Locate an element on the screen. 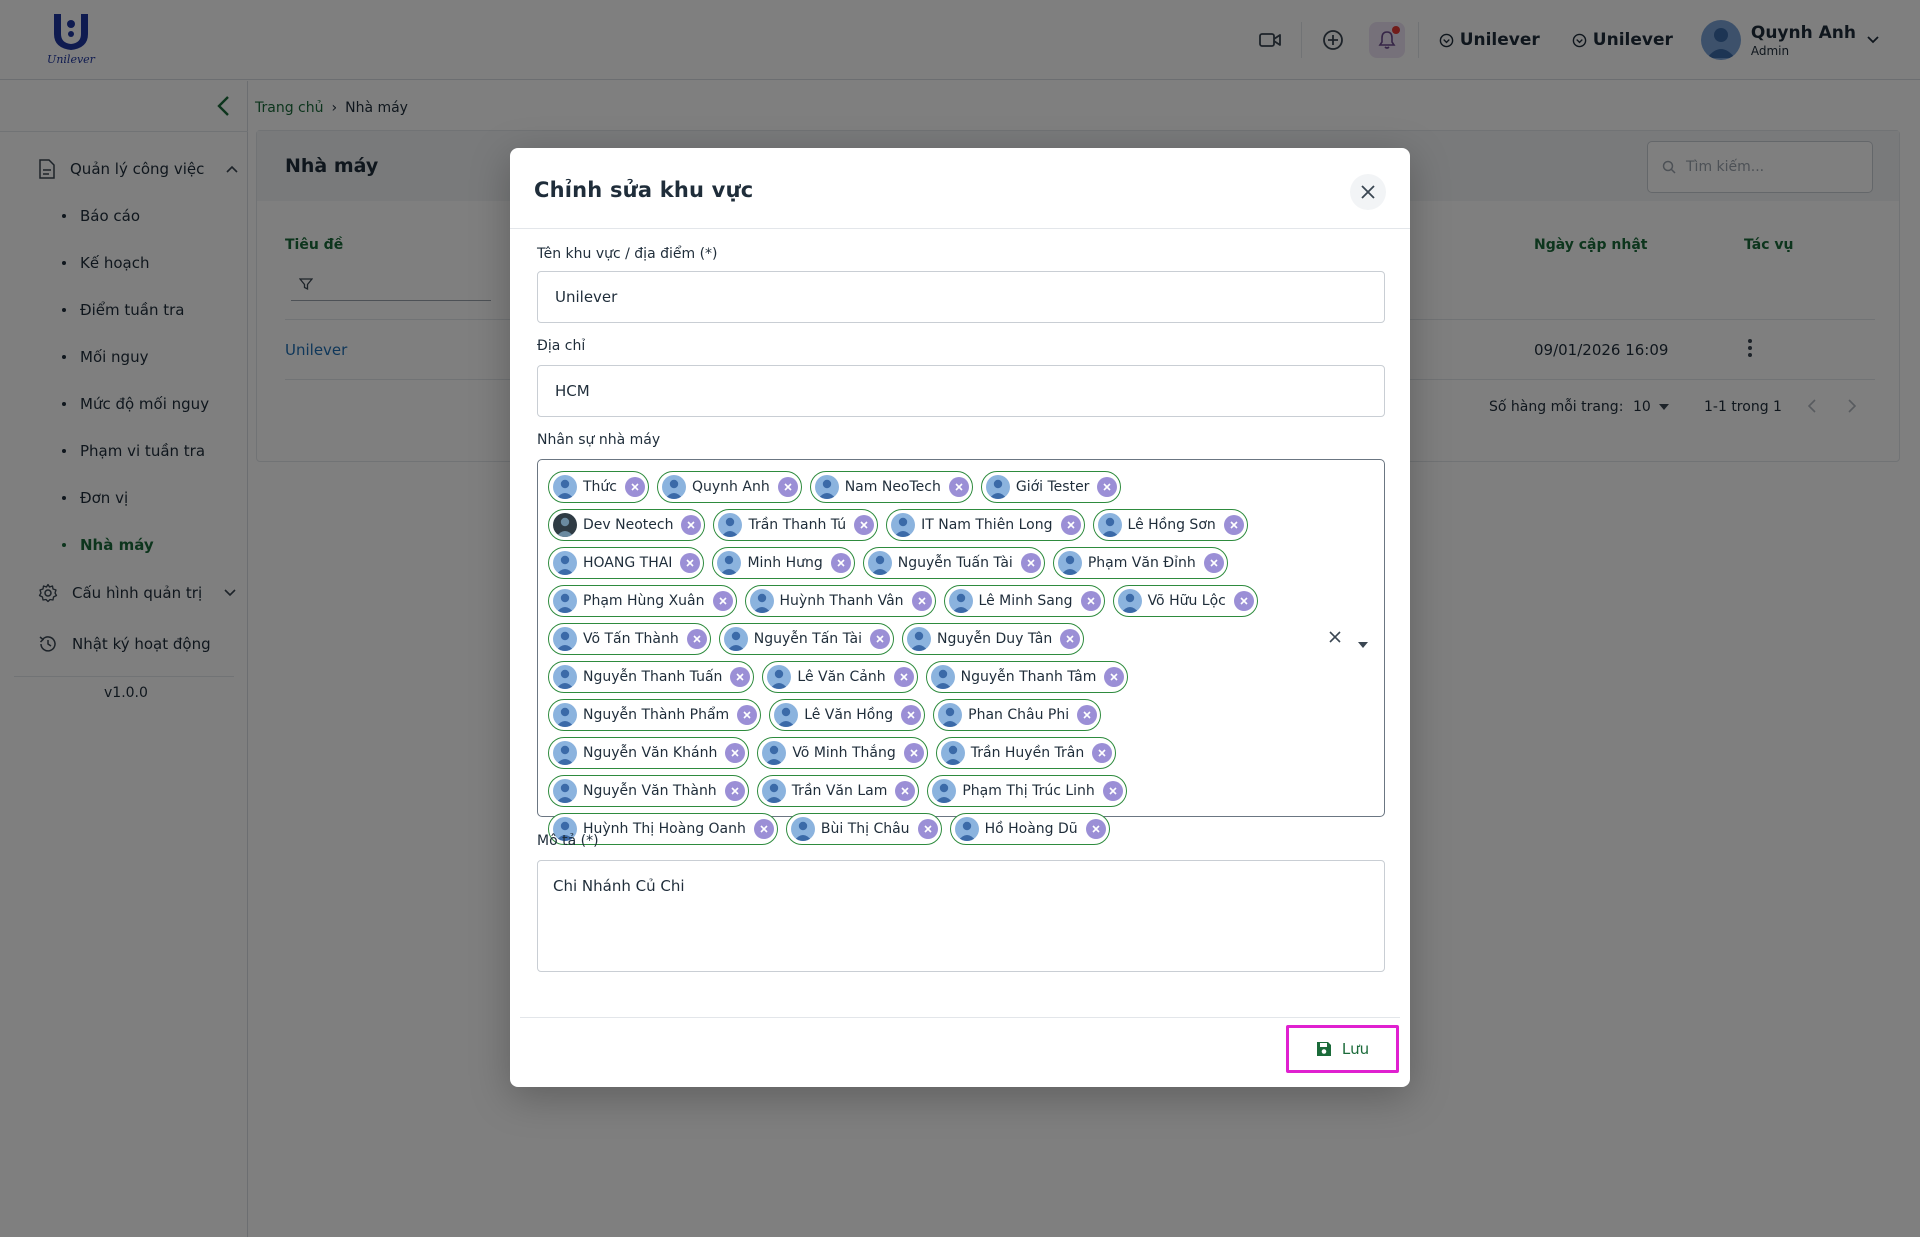  staff-chip: Nguyễn Văn Thành is located at coordinates (648, 791).